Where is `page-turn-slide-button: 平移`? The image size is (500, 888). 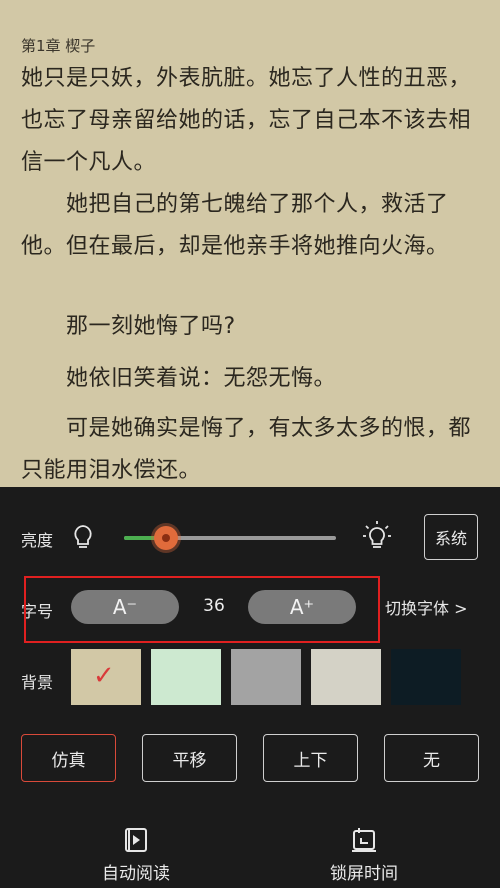 page-turn-slide-button: 平移 is located at coordinates (189, 758).